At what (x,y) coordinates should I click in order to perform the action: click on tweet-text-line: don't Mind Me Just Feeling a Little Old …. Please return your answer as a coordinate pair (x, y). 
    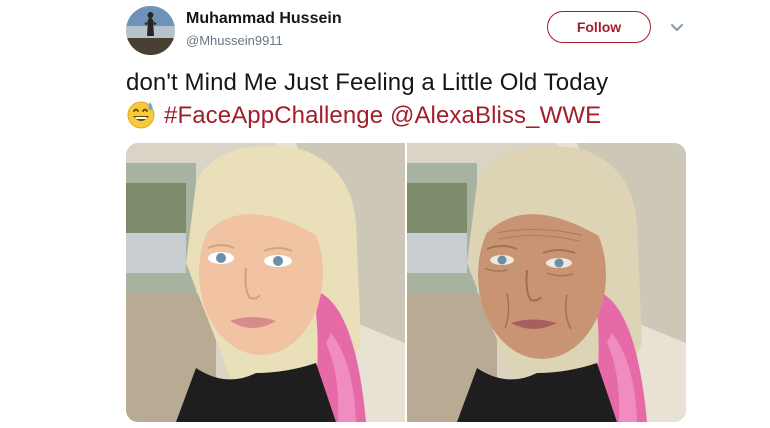
    Looking at the image, I should click on (367, 82).